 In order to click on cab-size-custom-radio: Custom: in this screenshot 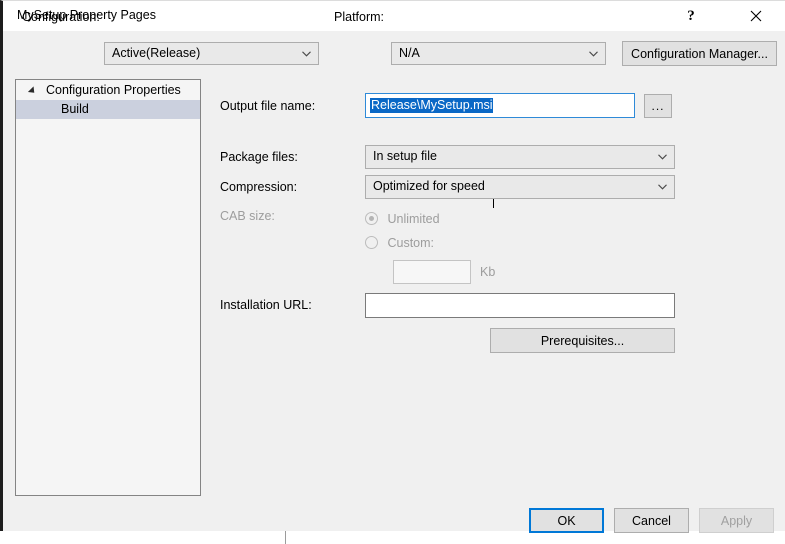, I will do `click(399, 243)`.